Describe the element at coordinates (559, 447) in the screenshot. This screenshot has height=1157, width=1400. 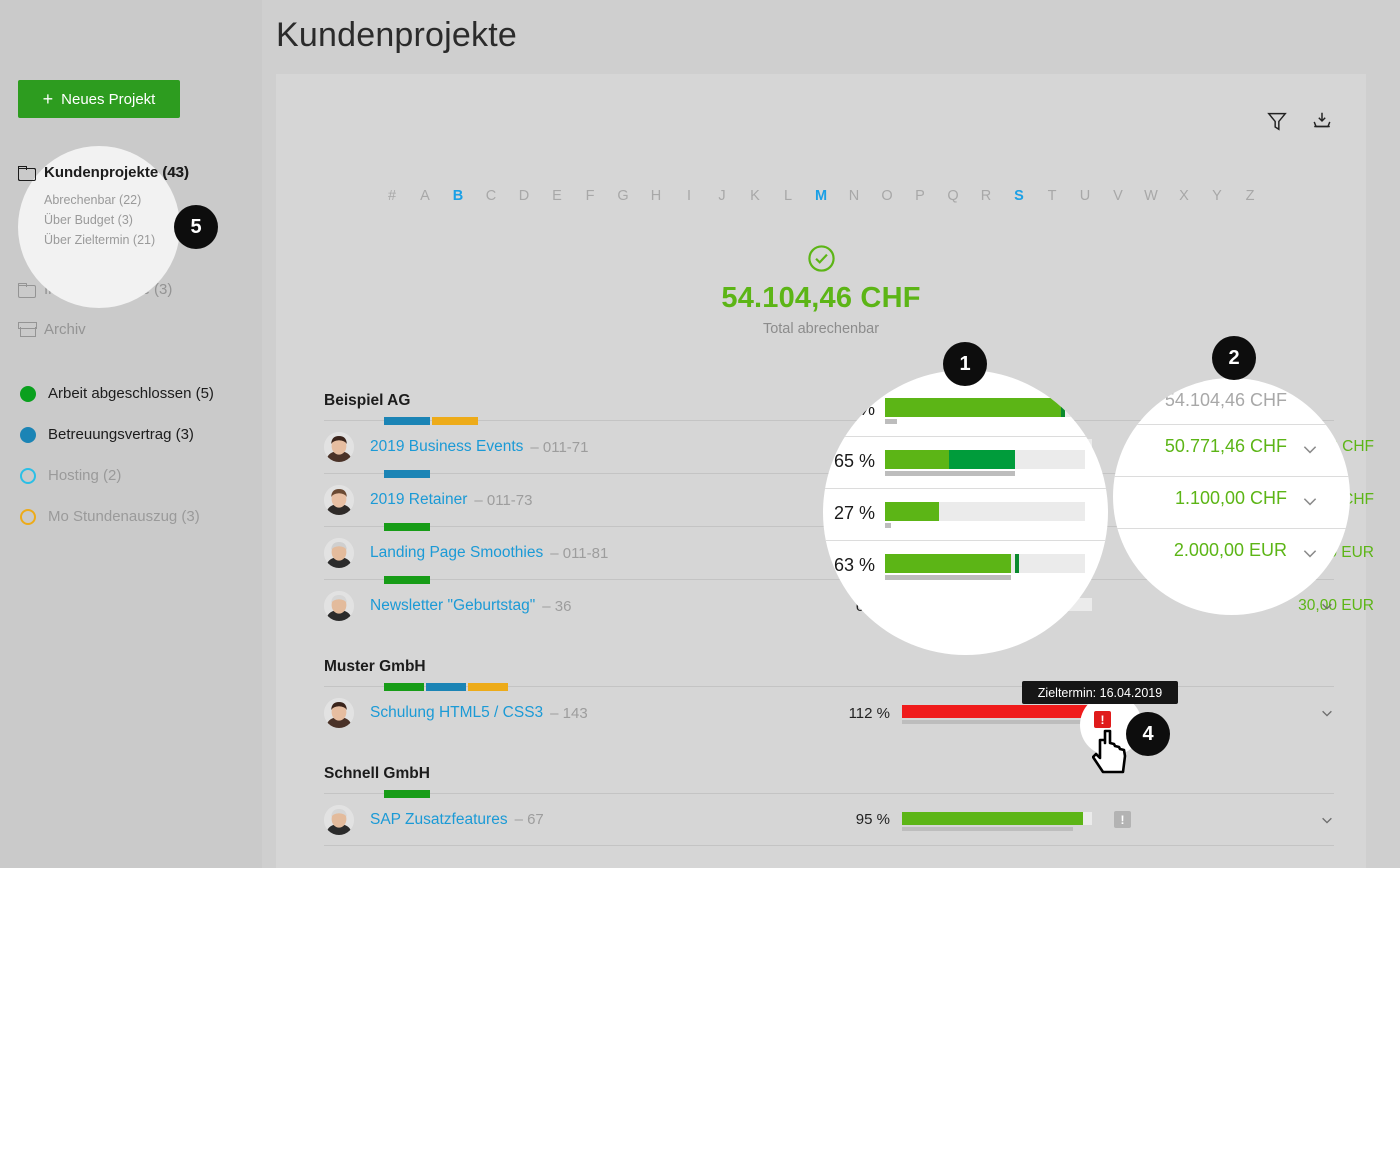
I see `project-number: – 011-71` at that location.